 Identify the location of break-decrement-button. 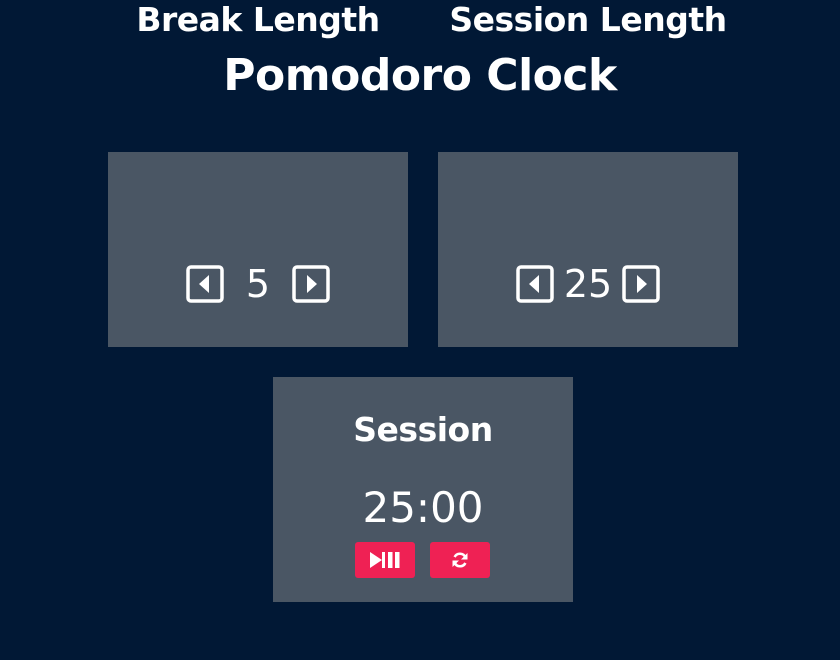
(205, 284).